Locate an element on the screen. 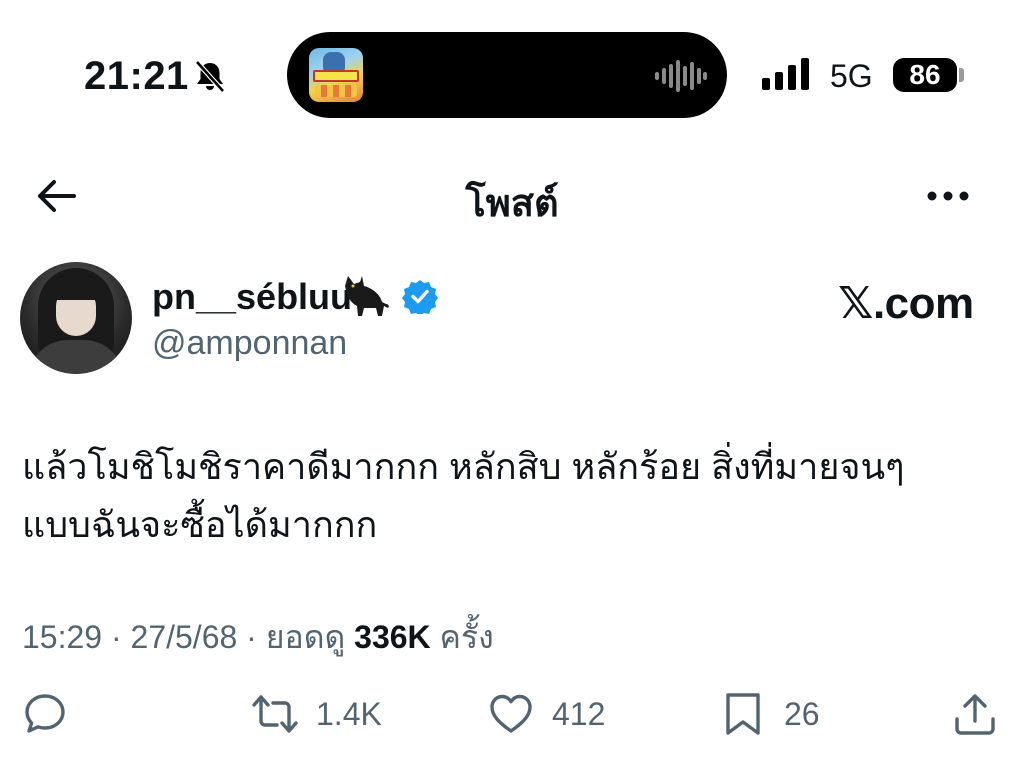 The height and width of the screenshot is (784, 1024). reply-button is located at coordinates (45, 714).